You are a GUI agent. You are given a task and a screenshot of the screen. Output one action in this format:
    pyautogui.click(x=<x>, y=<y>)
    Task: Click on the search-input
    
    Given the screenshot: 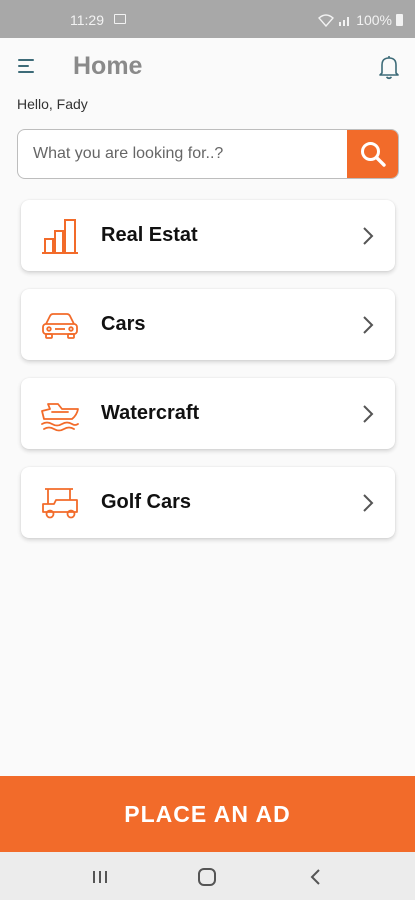 What is the action you would take?
    pyautogui.click(x=183, y=154)
    